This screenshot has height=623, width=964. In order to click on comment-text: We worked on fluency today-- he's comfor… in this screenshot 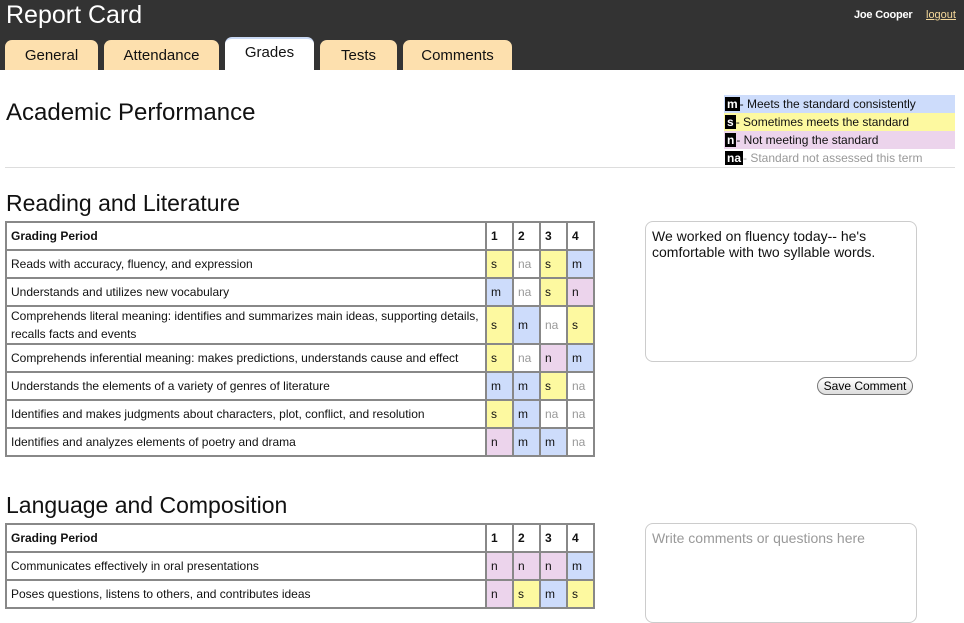, I will do `click(781, 244)`.